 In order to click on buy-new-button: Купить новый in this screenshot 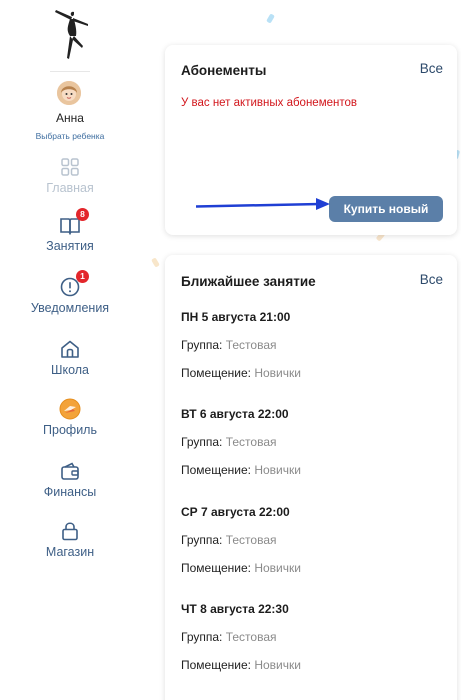, I will do `click(386, 209)`.